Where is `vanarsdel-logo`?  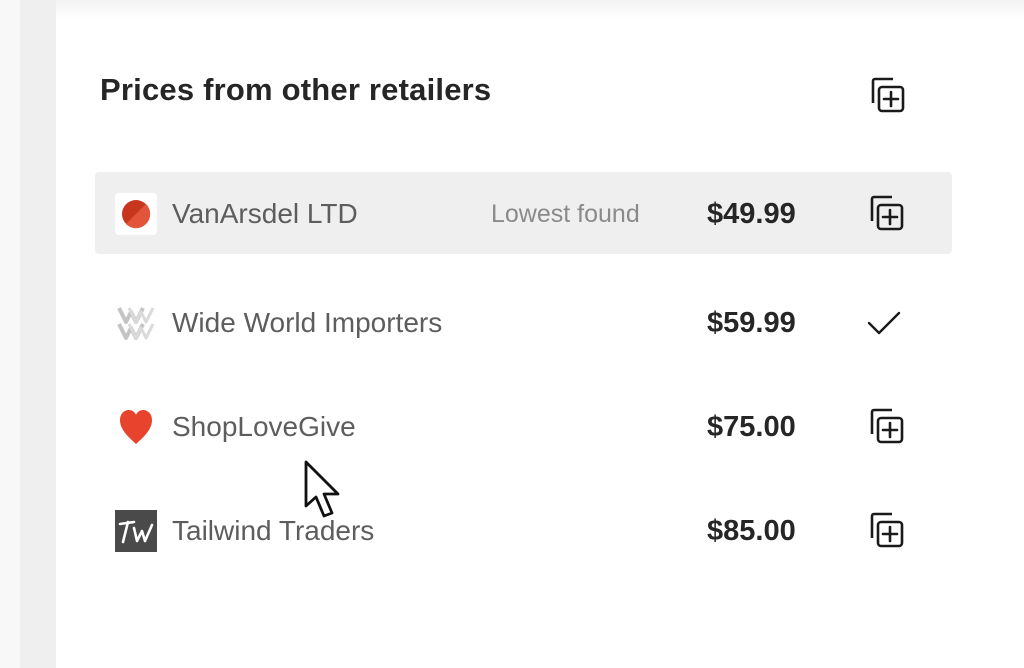
vanarsdel-logo is located at coordinates (136, 214).